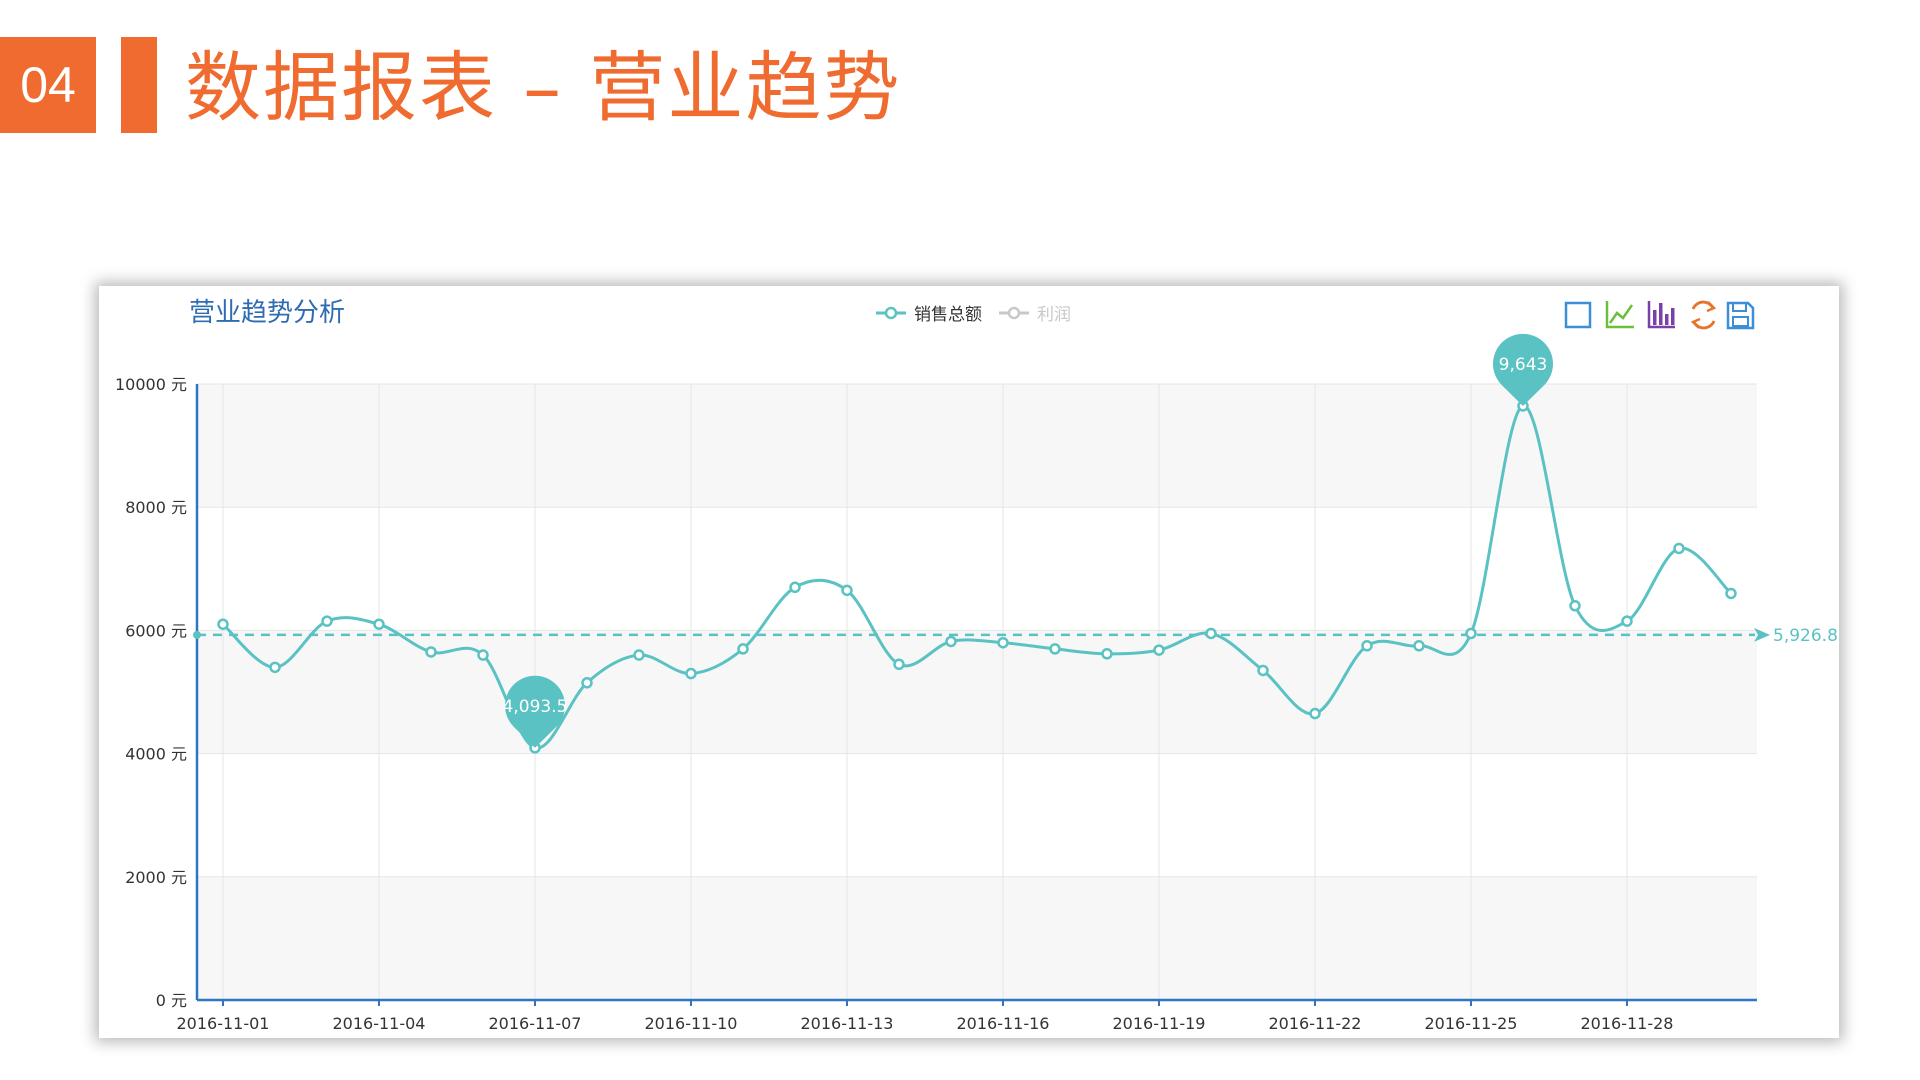 This screenshot has height=1080, width=1920. I want to click on x-tick-label: 2016-11-07, so click(535, 1023).